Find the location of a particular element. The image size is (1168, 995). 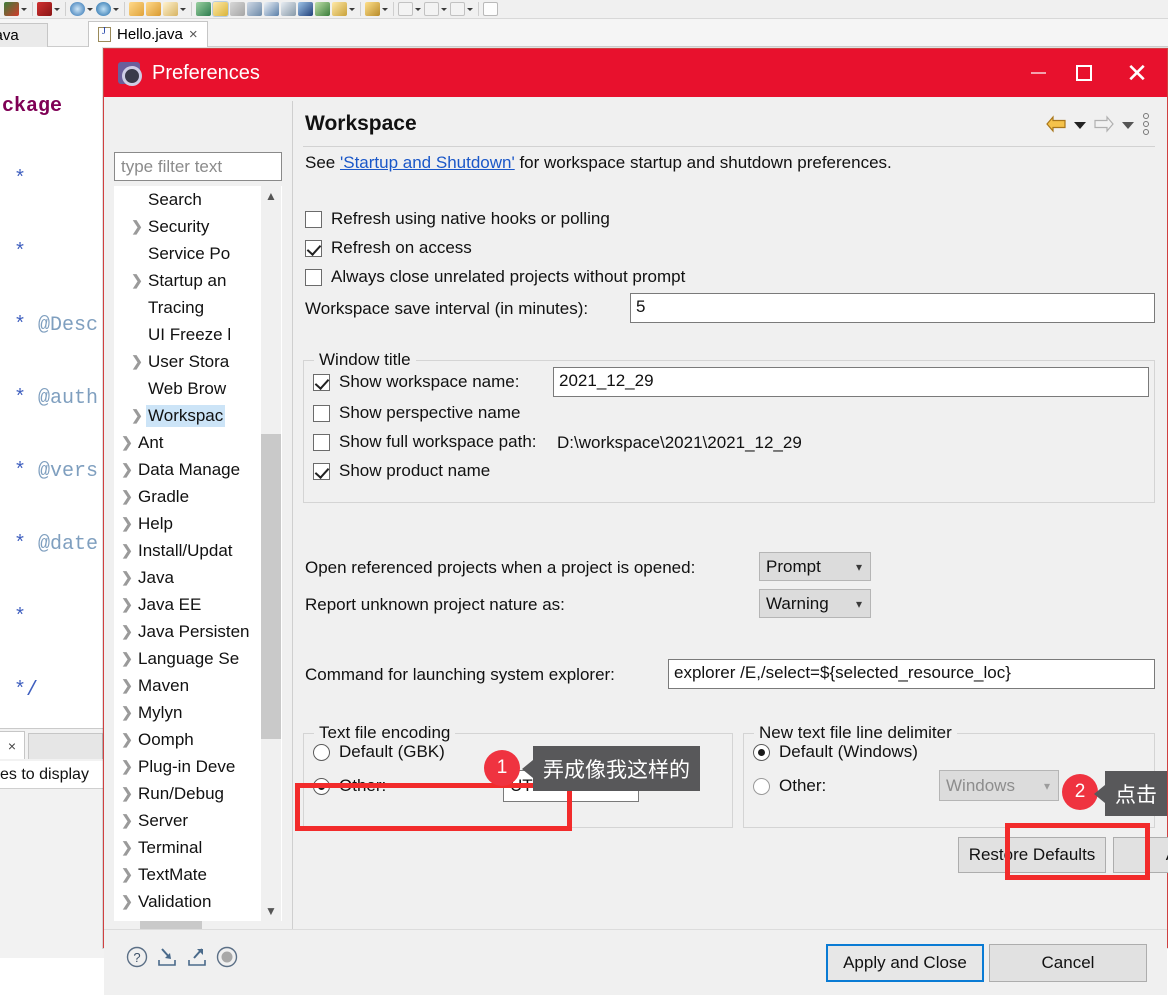

checkbox-show-full-workspace-path: Show full workspace path: is located at coordinates (425, 442).